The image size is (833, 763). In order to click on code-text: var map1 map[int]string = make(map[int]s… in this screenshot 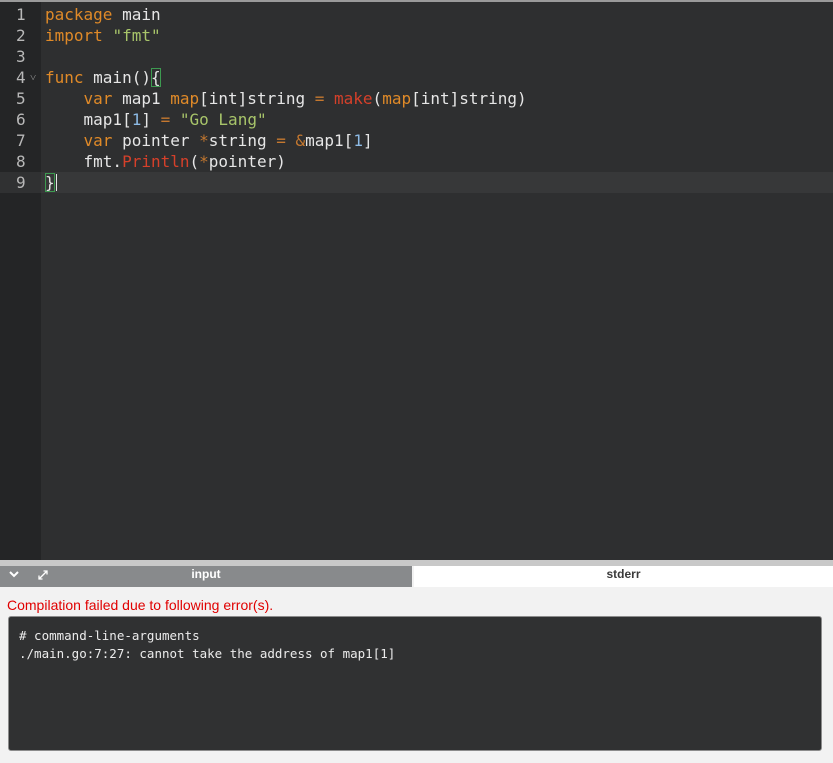, I will do `click(286, 98)`.